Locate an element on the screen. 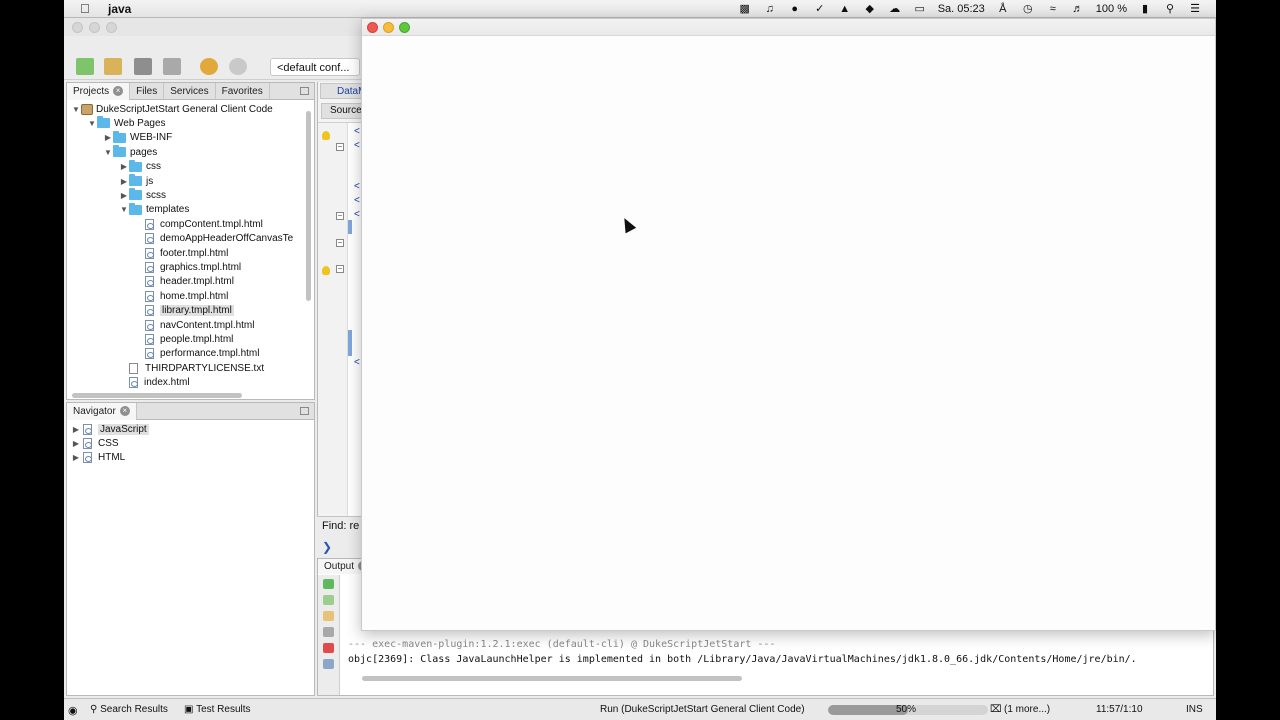 The height and width of the screenshot is (720, 1280). notifications-icon: ◉ is located at coordinates (73, 710).